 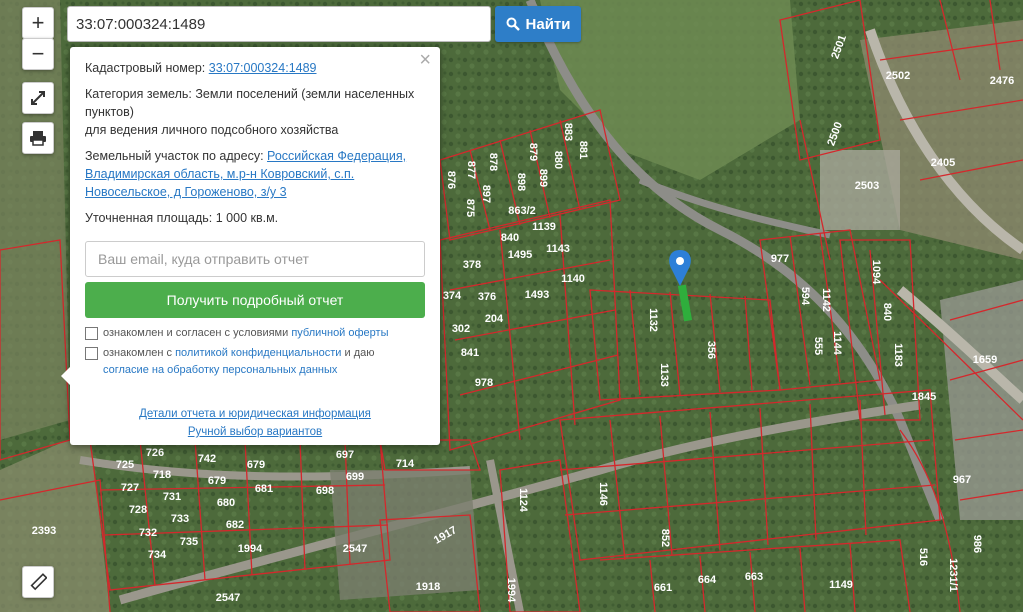 I want to click on close-icon: ×, so click(x=425, y=60).